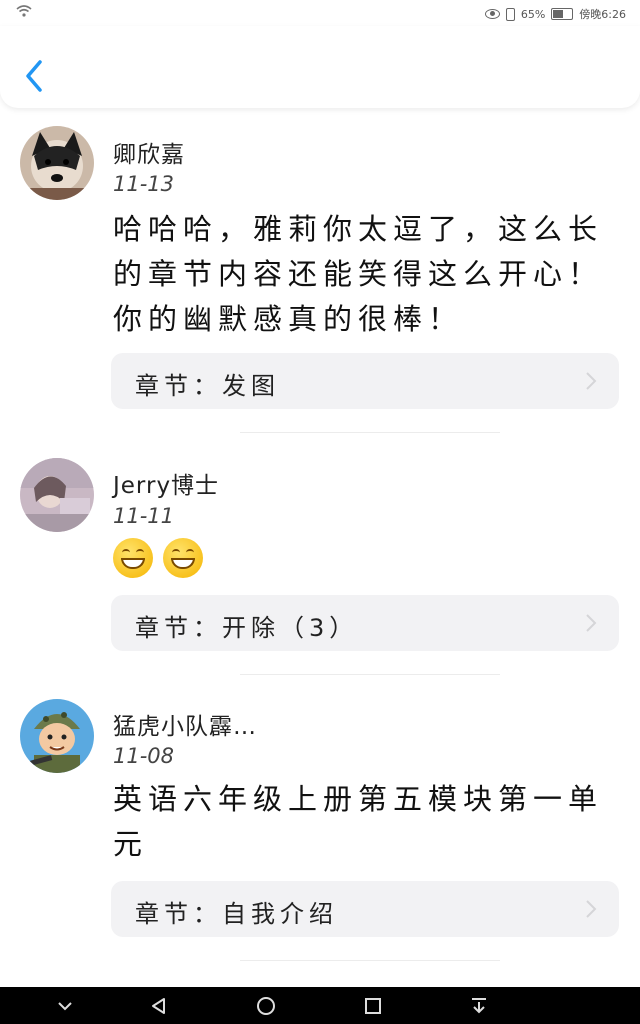 Image resolution: width=640 pixels, height=1024 pixels. What do you see at coordinates (602, 14) in the screenshot?
I see `clock: 傍晚6:26` at bounding box center [602, 14].